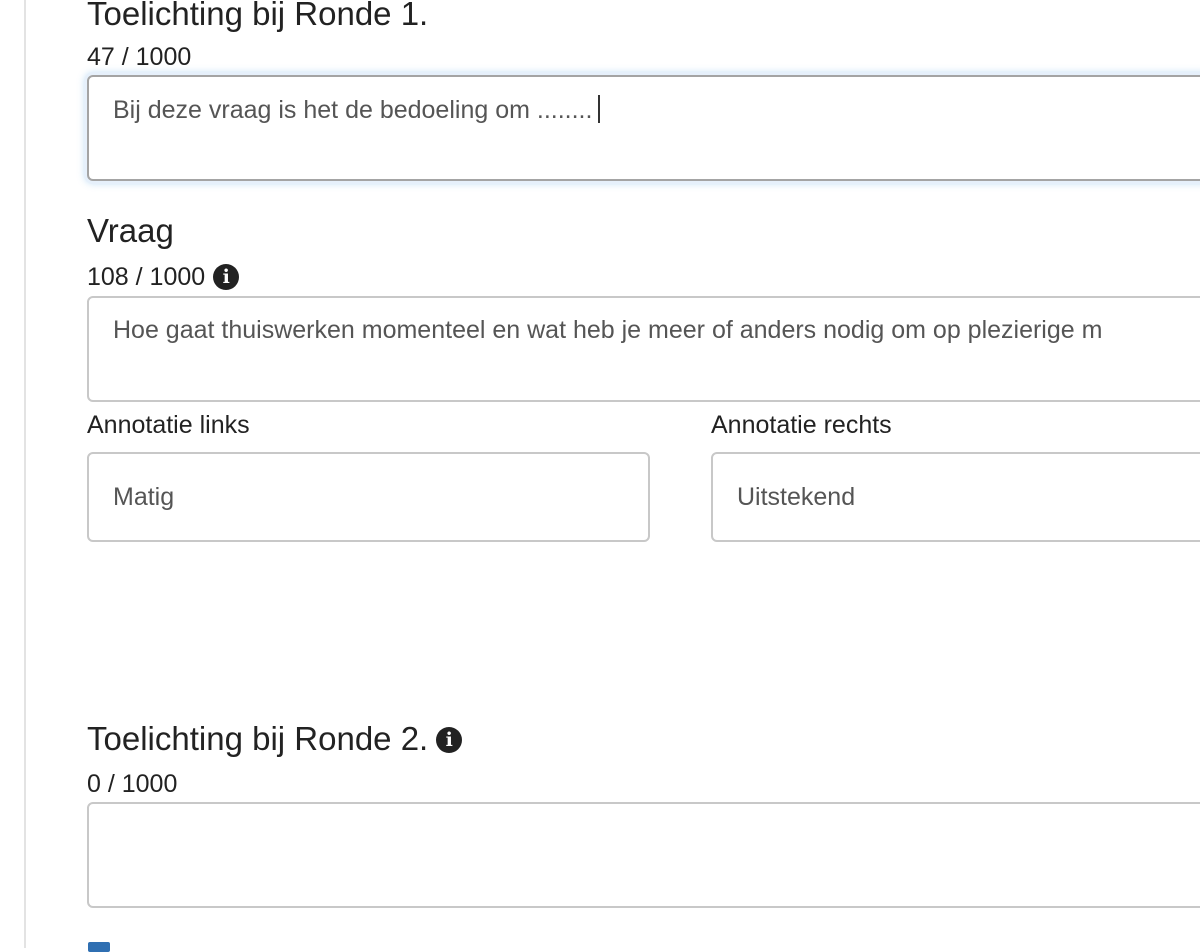  I want to click on text-caret, so click(599, 109).